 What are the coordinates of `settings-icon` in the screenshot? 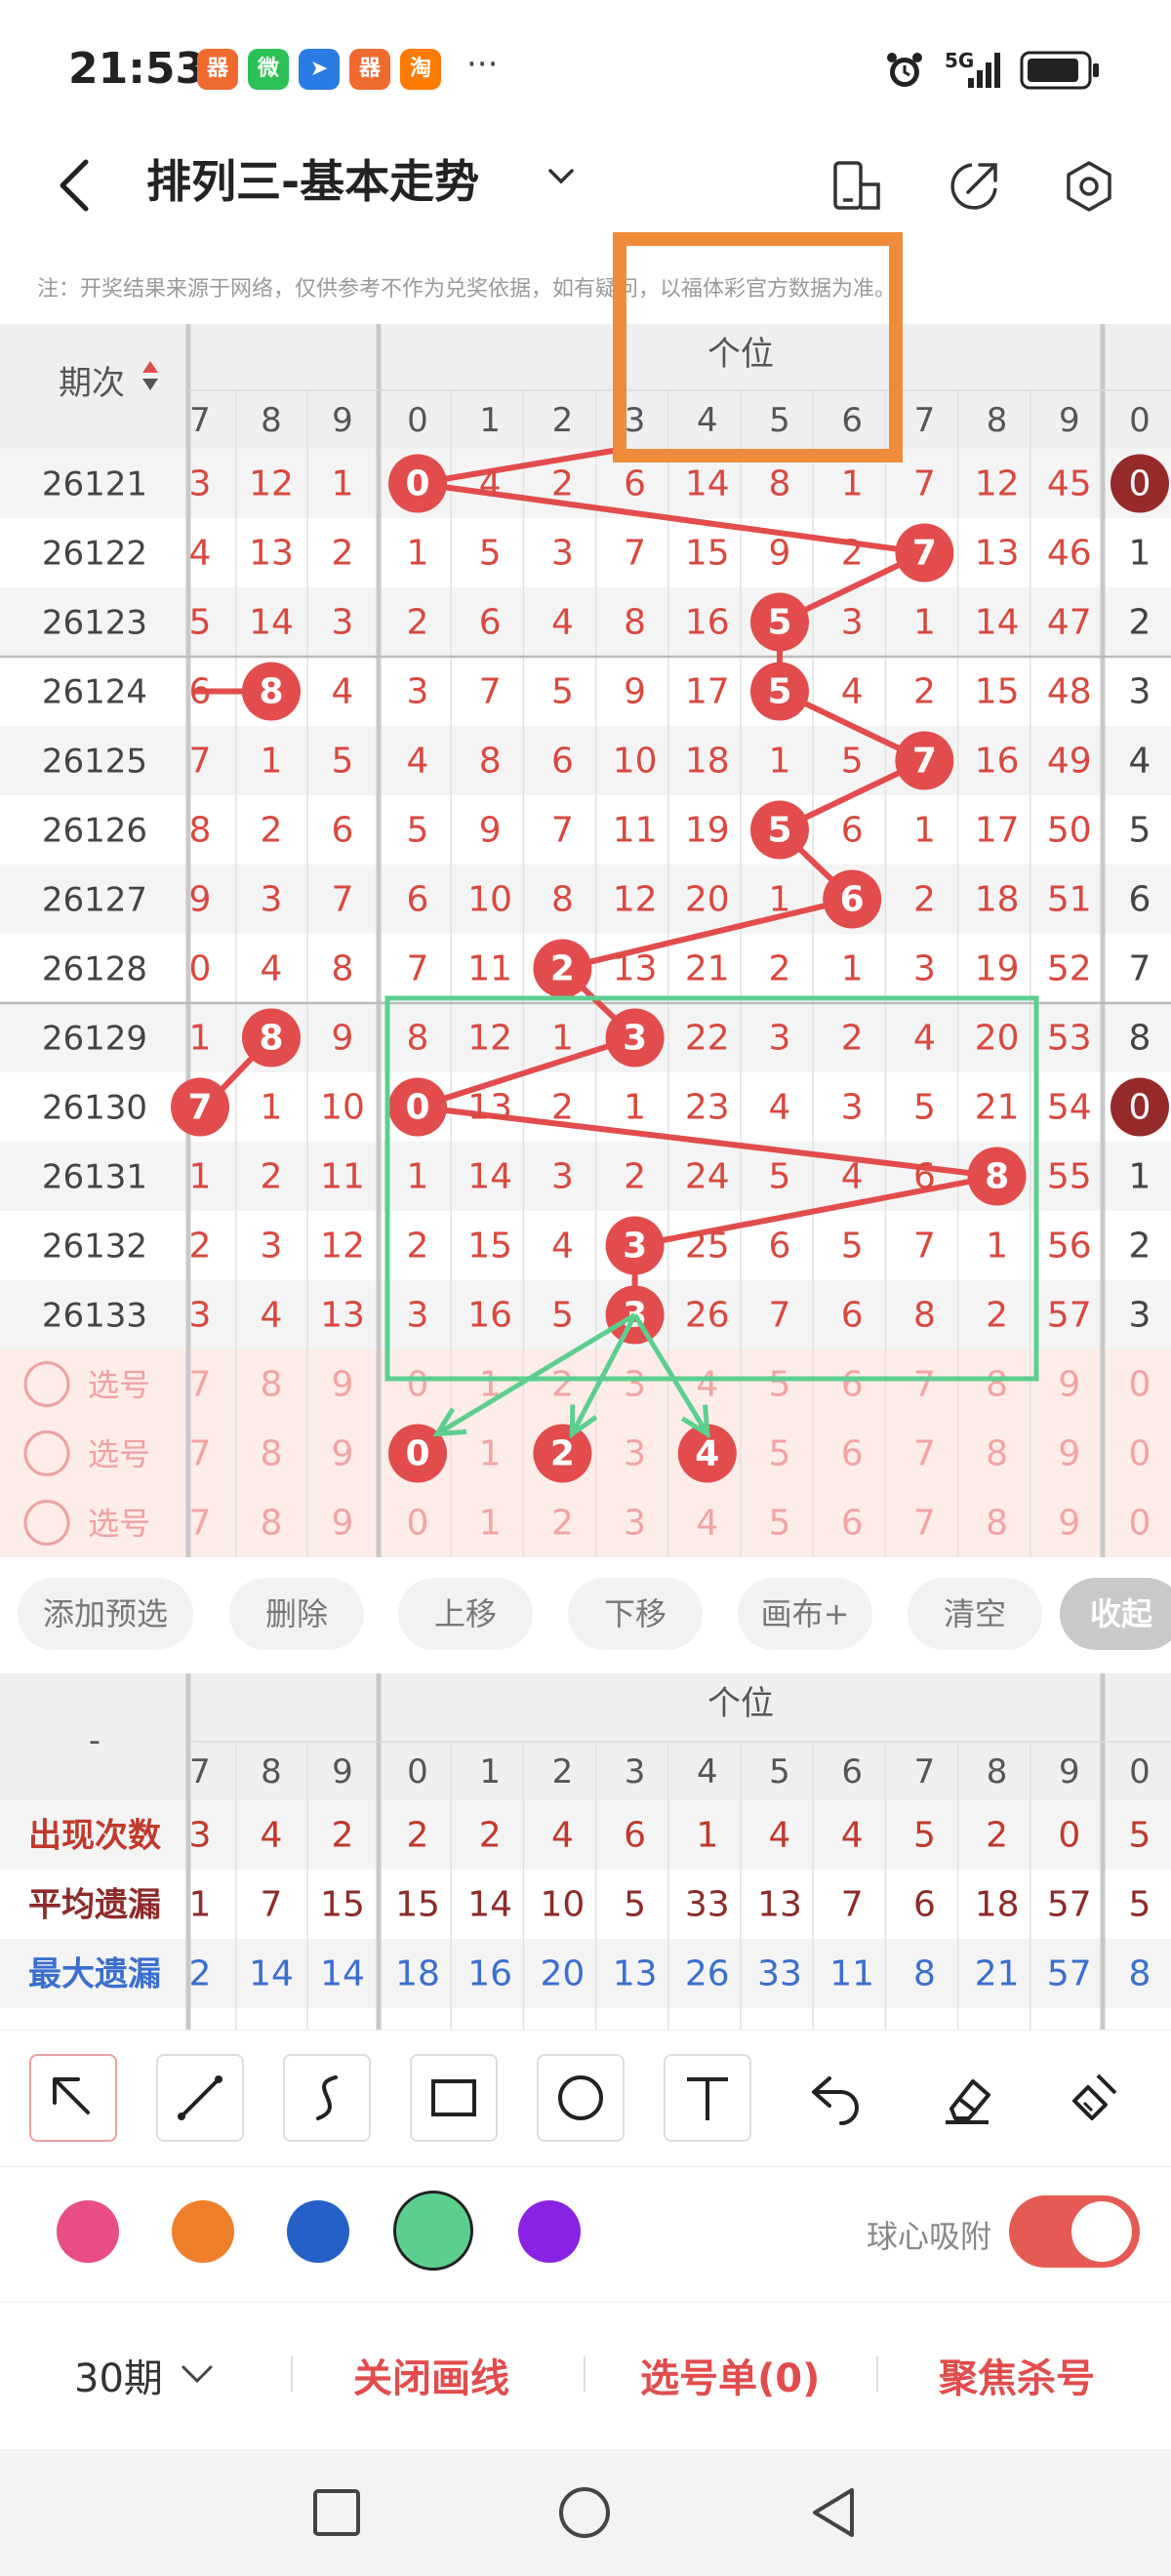 It's located at (1089, 186).